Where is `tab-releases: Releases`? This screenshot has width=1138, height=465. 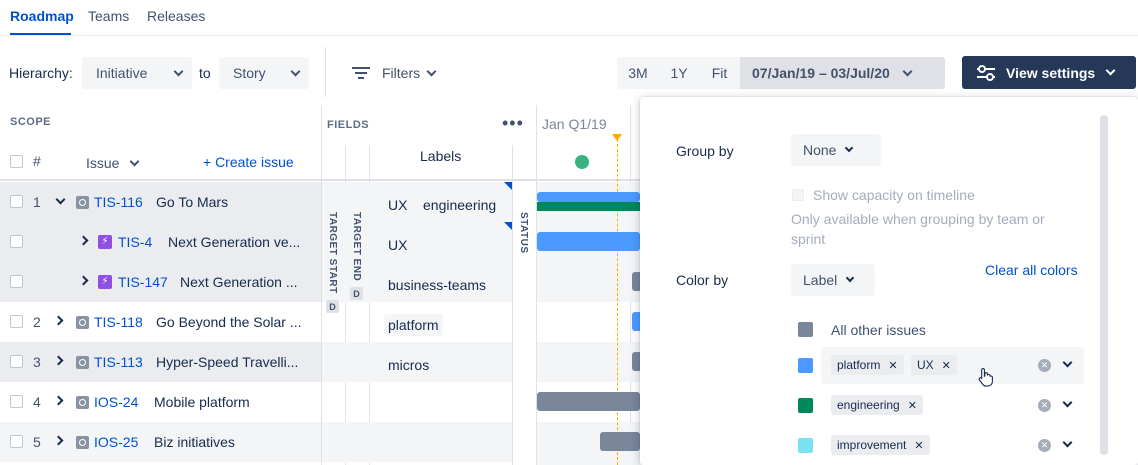 tab-releases: Releases is located at coordinates (176, 16).